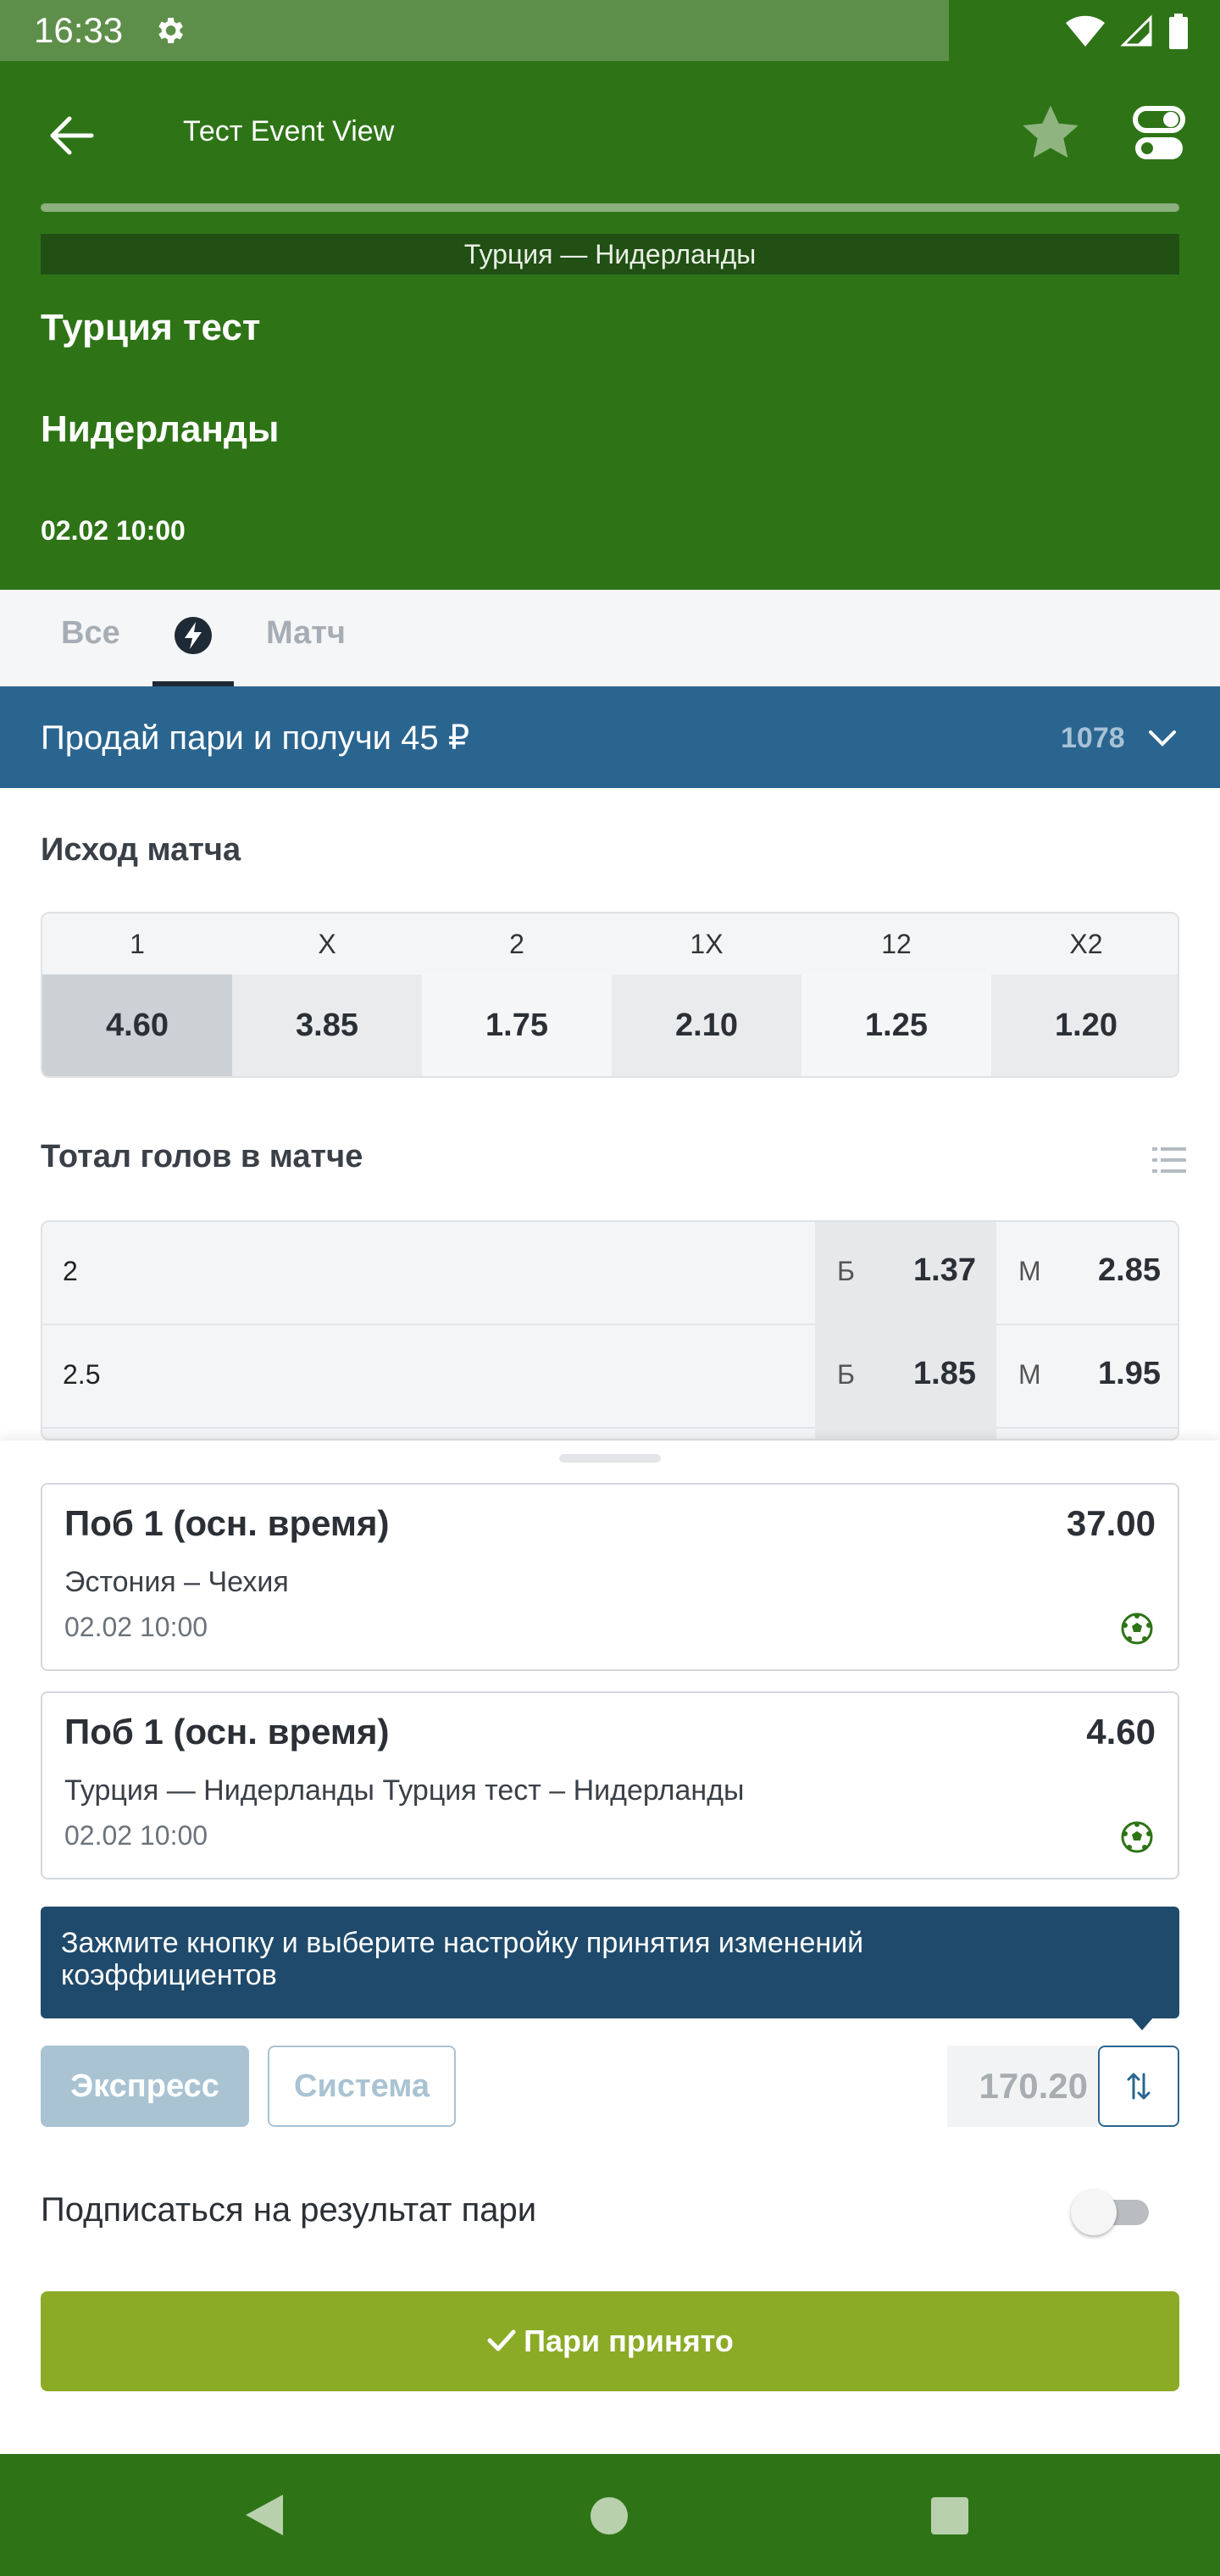 Image resolution: width=1220 pixels, height=2576 pixels. I want to click on outcome-header: X2, so click(1086, 944).